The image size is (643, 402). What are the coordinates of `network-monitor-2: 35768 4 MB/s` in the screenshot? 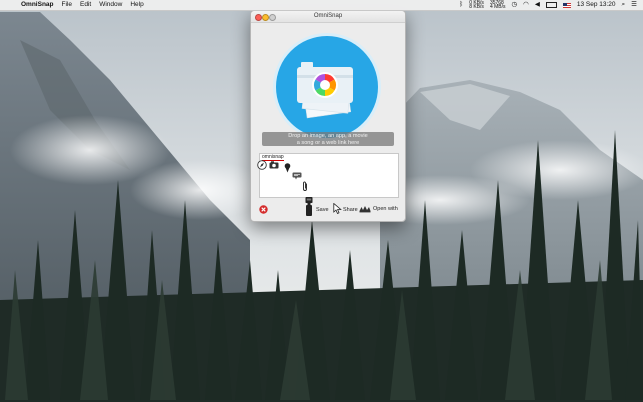 It's located at (497, 5).